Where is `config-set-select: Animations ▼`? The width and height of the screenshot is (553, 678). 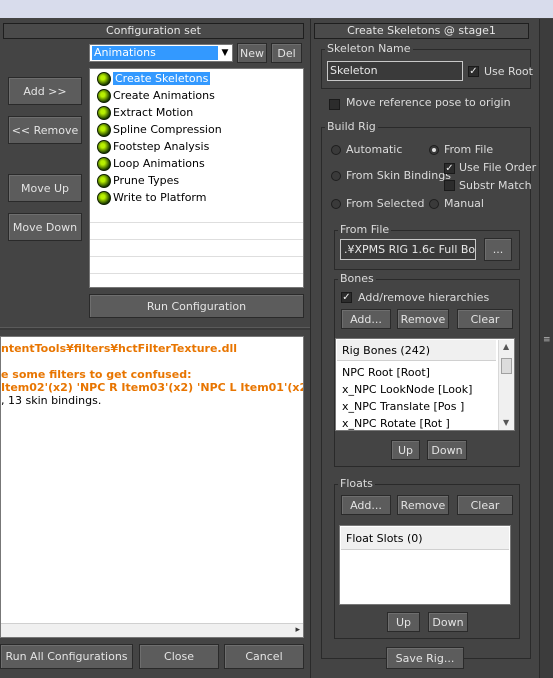 config-set-select: Animations ▼ is located at coordinates (161, 53).